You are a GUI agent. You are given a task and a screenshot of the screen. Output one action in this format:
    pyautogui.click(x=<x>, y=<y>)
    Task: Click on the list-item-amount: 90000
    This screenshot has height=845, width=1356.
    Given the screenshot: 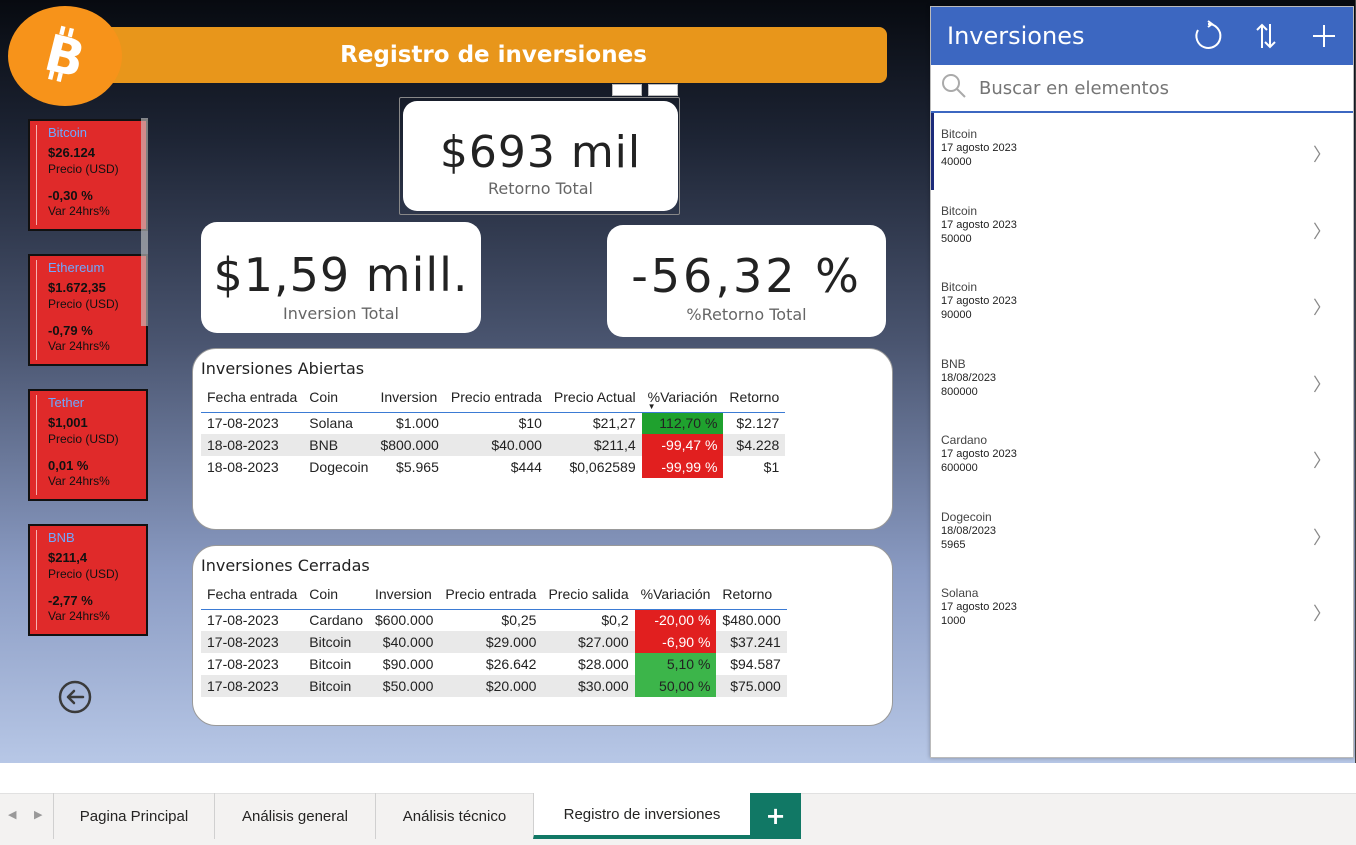 What is the action you would take?
    pyautogui.click(x=956, y=315)
    